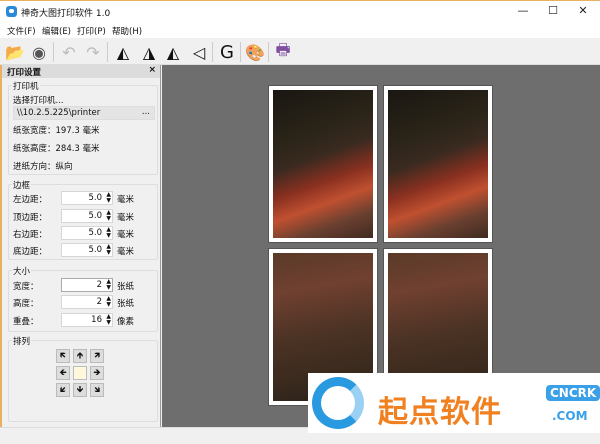 Image resolution: width=600 pixels, height=444 pixels. I want to click on right-margin-label: 右边距：, so click(30, 235).